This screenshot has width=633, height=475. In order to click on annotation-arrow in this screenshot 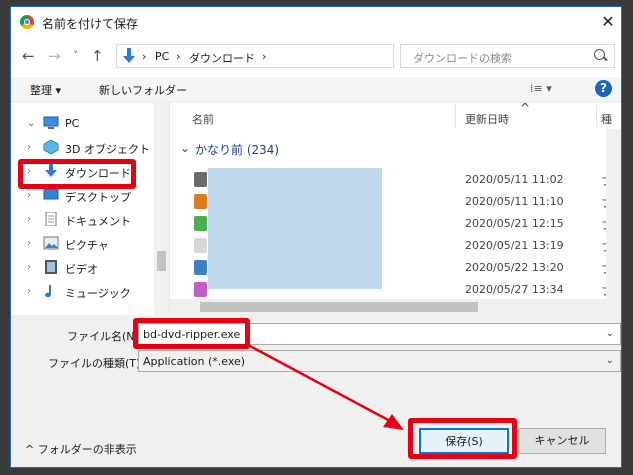, I will do `click(325, 386)`.